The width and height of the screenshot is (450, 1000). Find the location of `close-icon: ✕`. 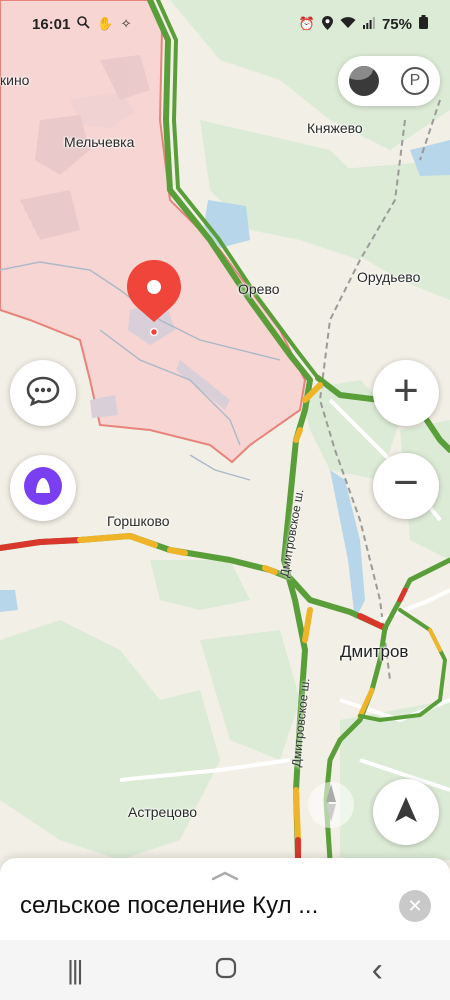

close-icon: ✕ is located at coordinates (415, 905).